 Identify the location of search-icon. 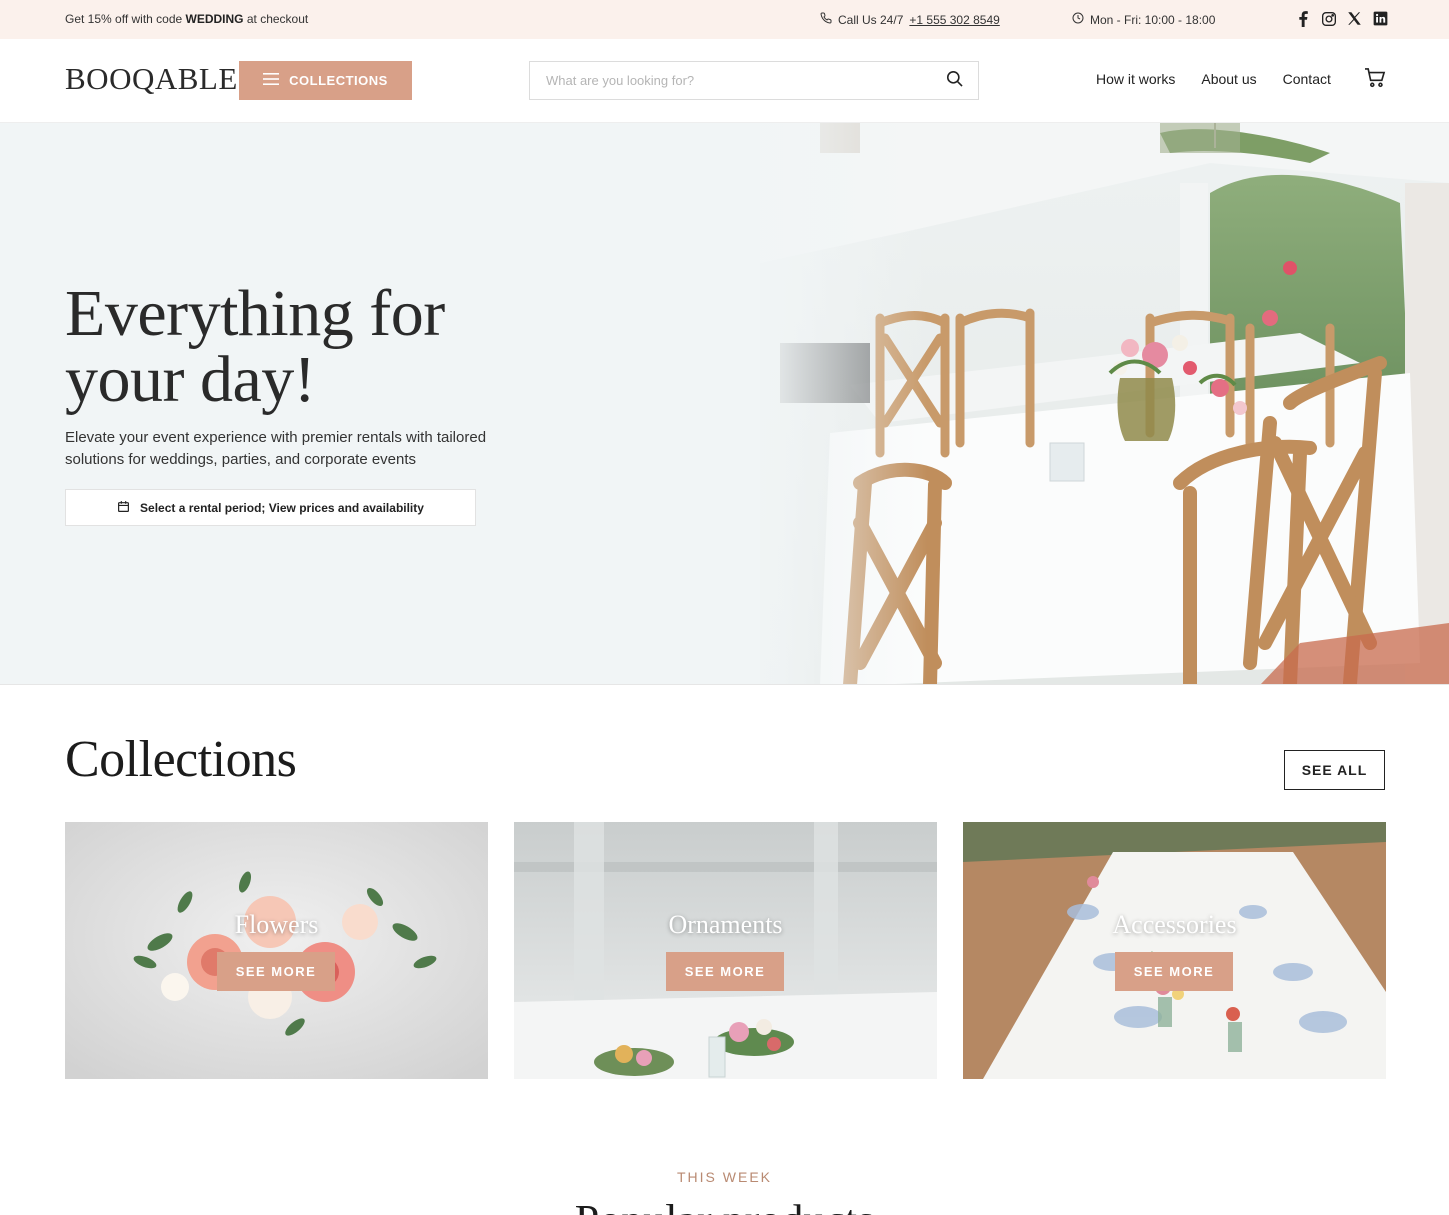
(954, 81).